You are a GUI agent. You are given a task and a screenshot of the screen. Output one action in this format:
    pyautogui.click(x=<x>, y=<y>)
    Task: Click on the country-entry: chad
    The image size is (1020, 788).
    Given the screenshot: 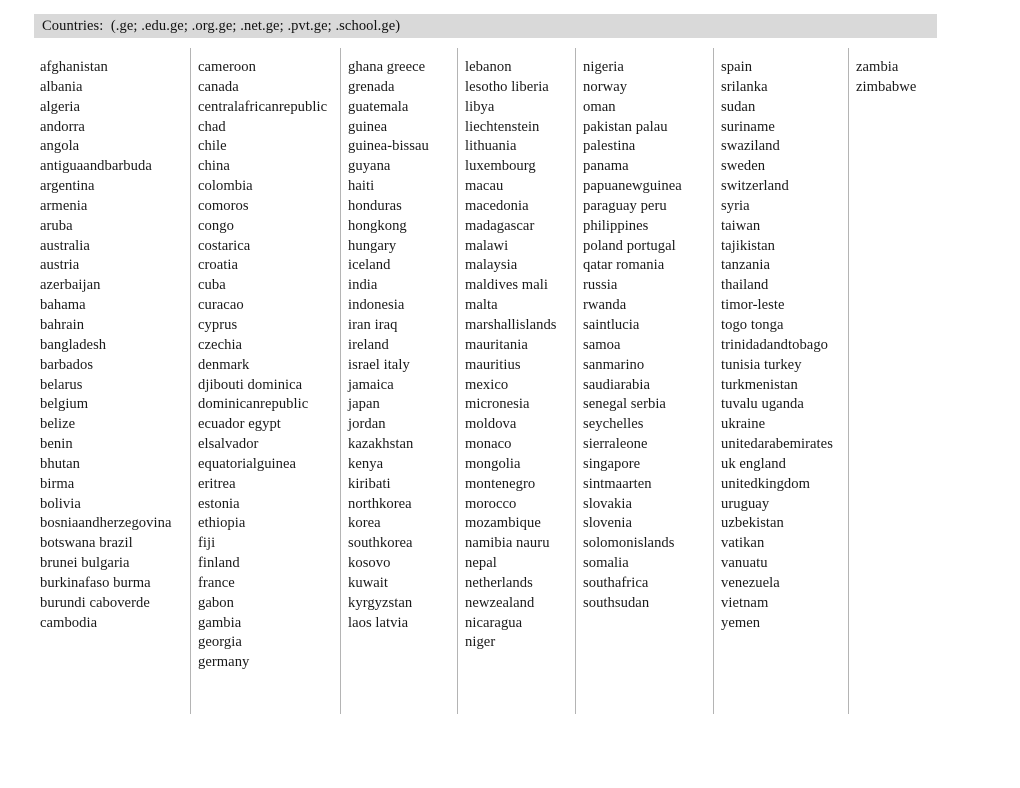 What is the action you would take?
    pyautogui.click(x=212, y=126)
    